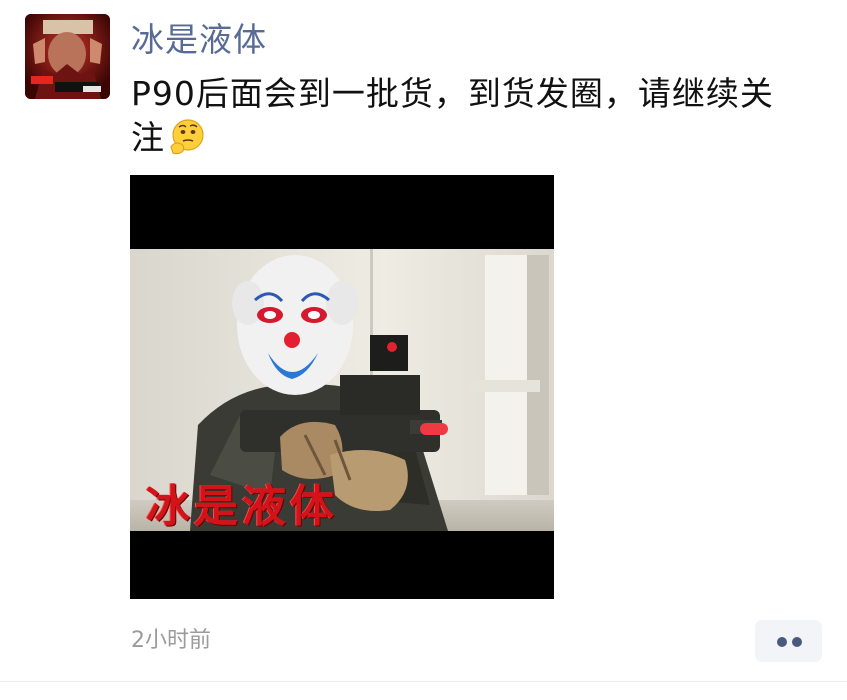  I want to click on post-timestamp: 2小时前, so click(171, 640).